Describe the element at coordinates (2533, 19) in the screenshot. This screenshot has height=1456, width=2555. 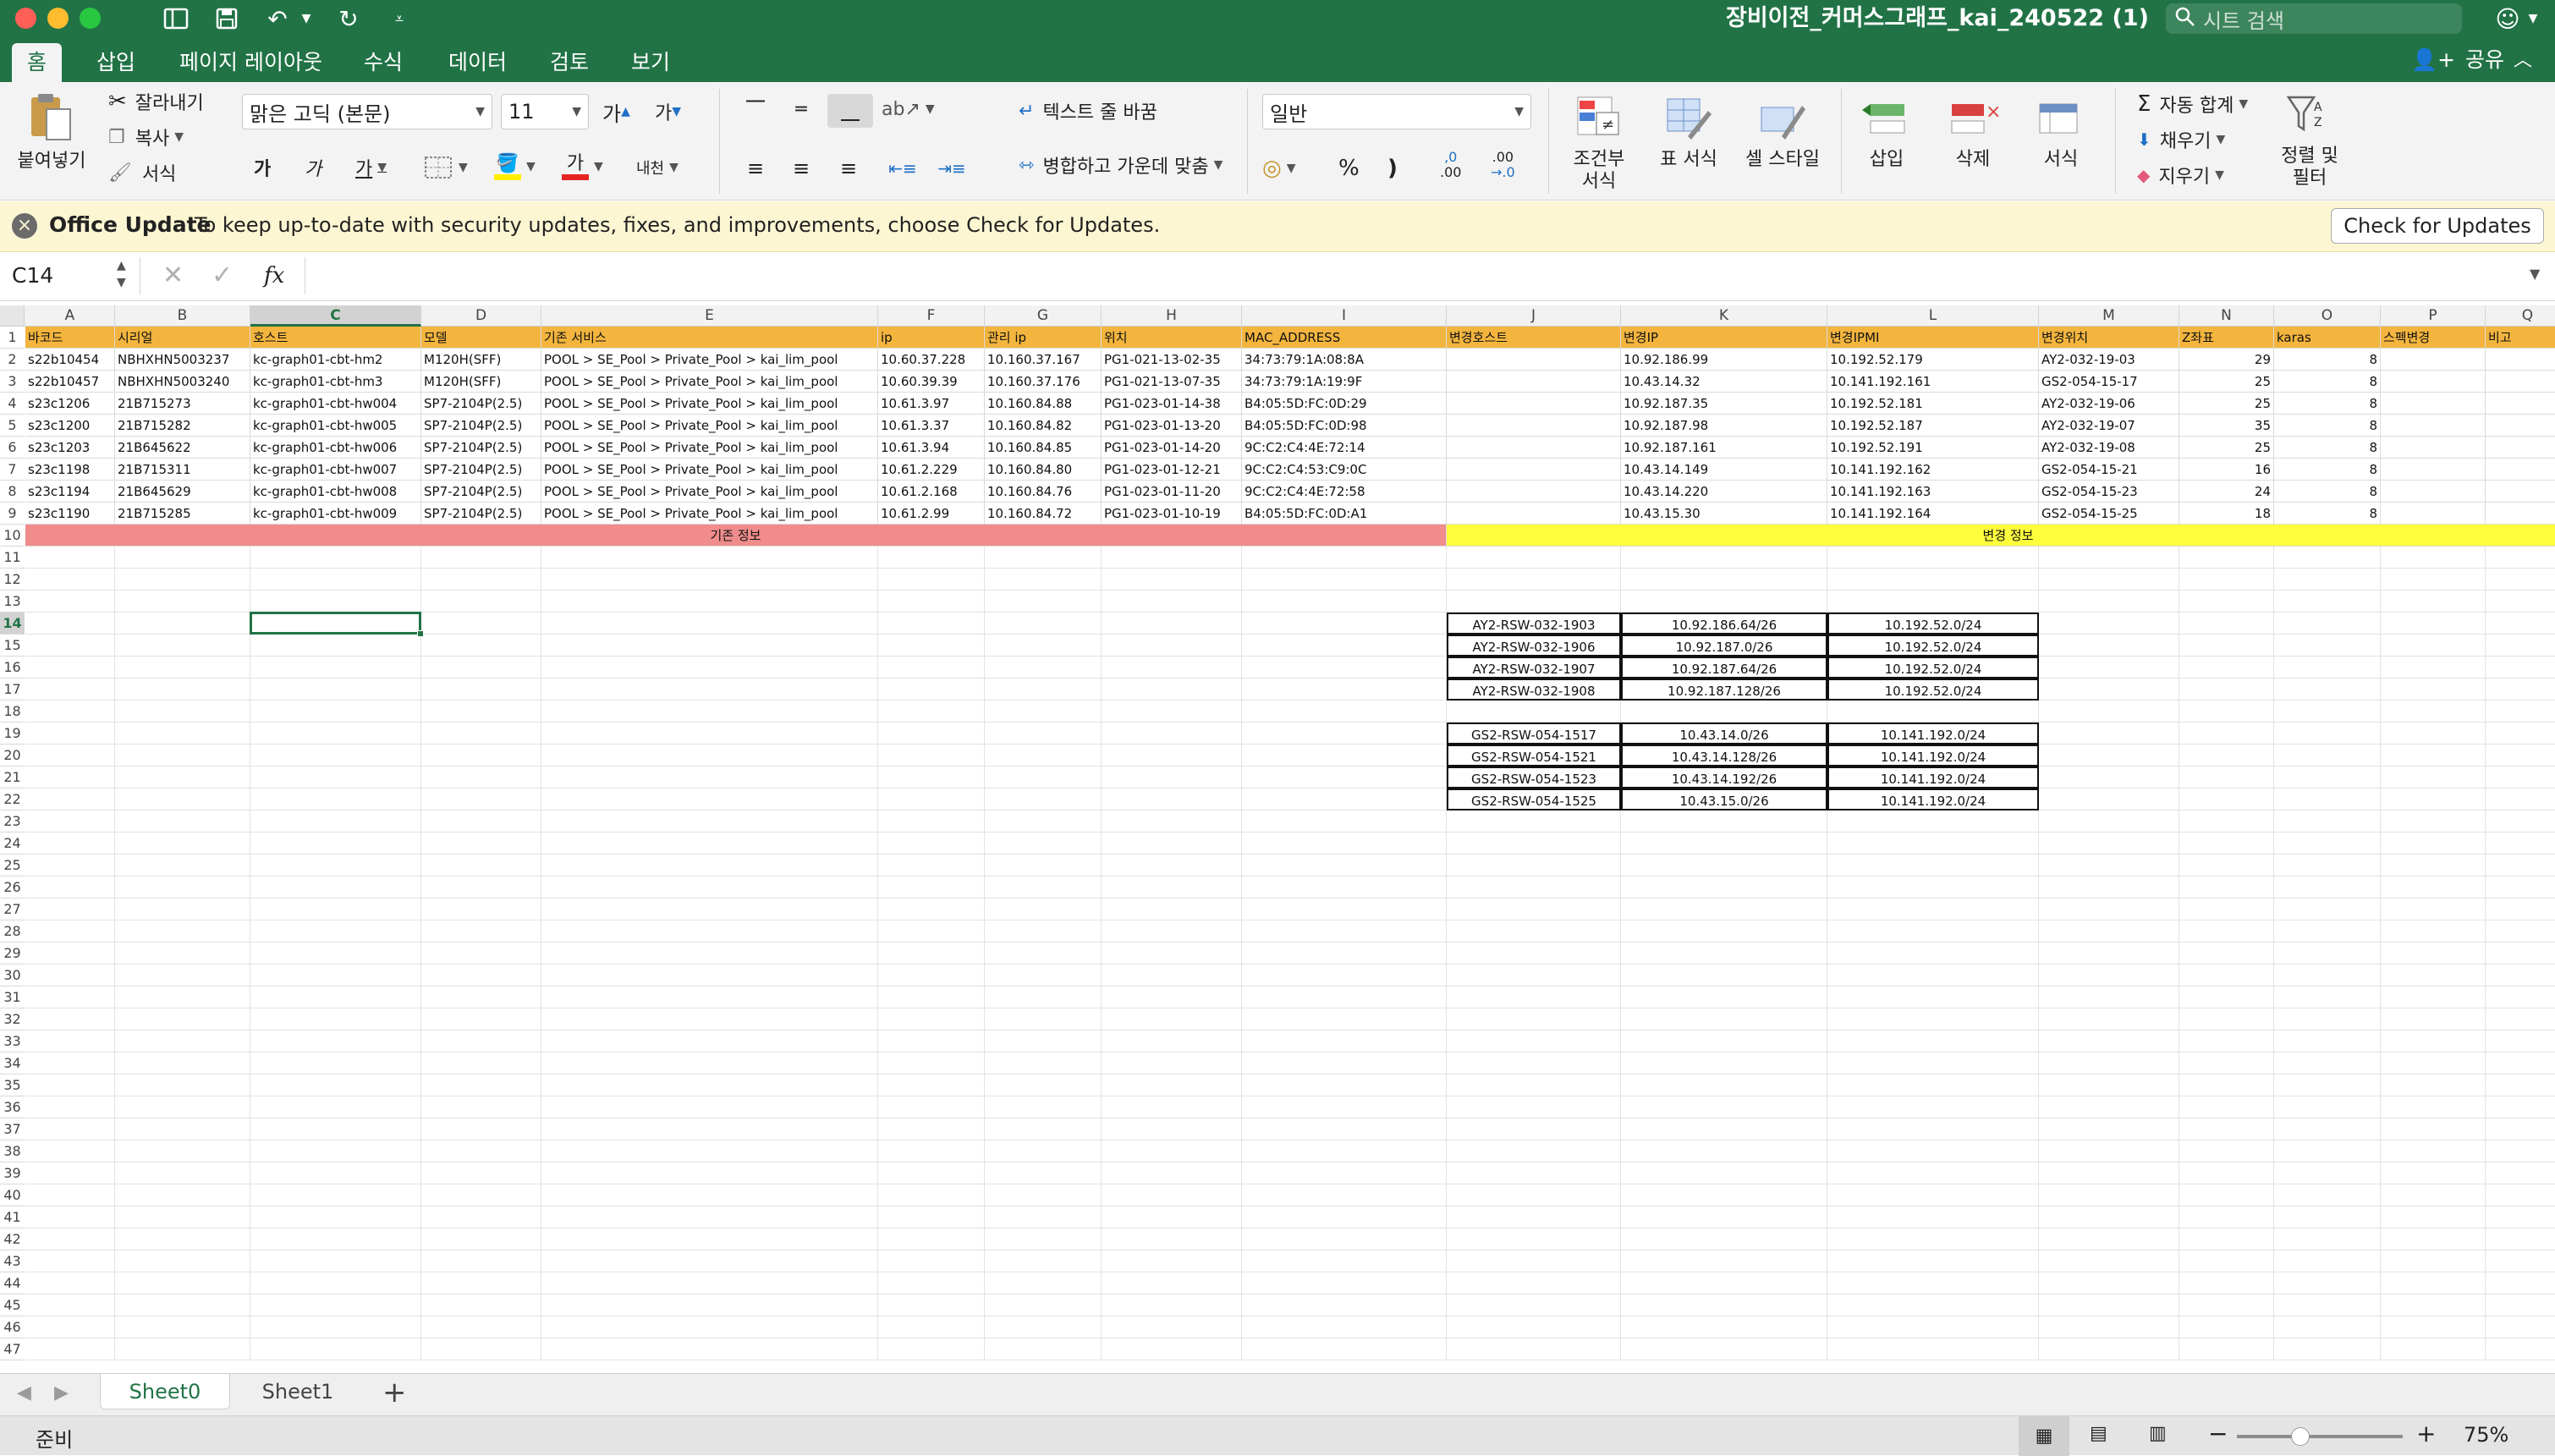
I see `feedback-dropdown-icon: ▼` at that location.